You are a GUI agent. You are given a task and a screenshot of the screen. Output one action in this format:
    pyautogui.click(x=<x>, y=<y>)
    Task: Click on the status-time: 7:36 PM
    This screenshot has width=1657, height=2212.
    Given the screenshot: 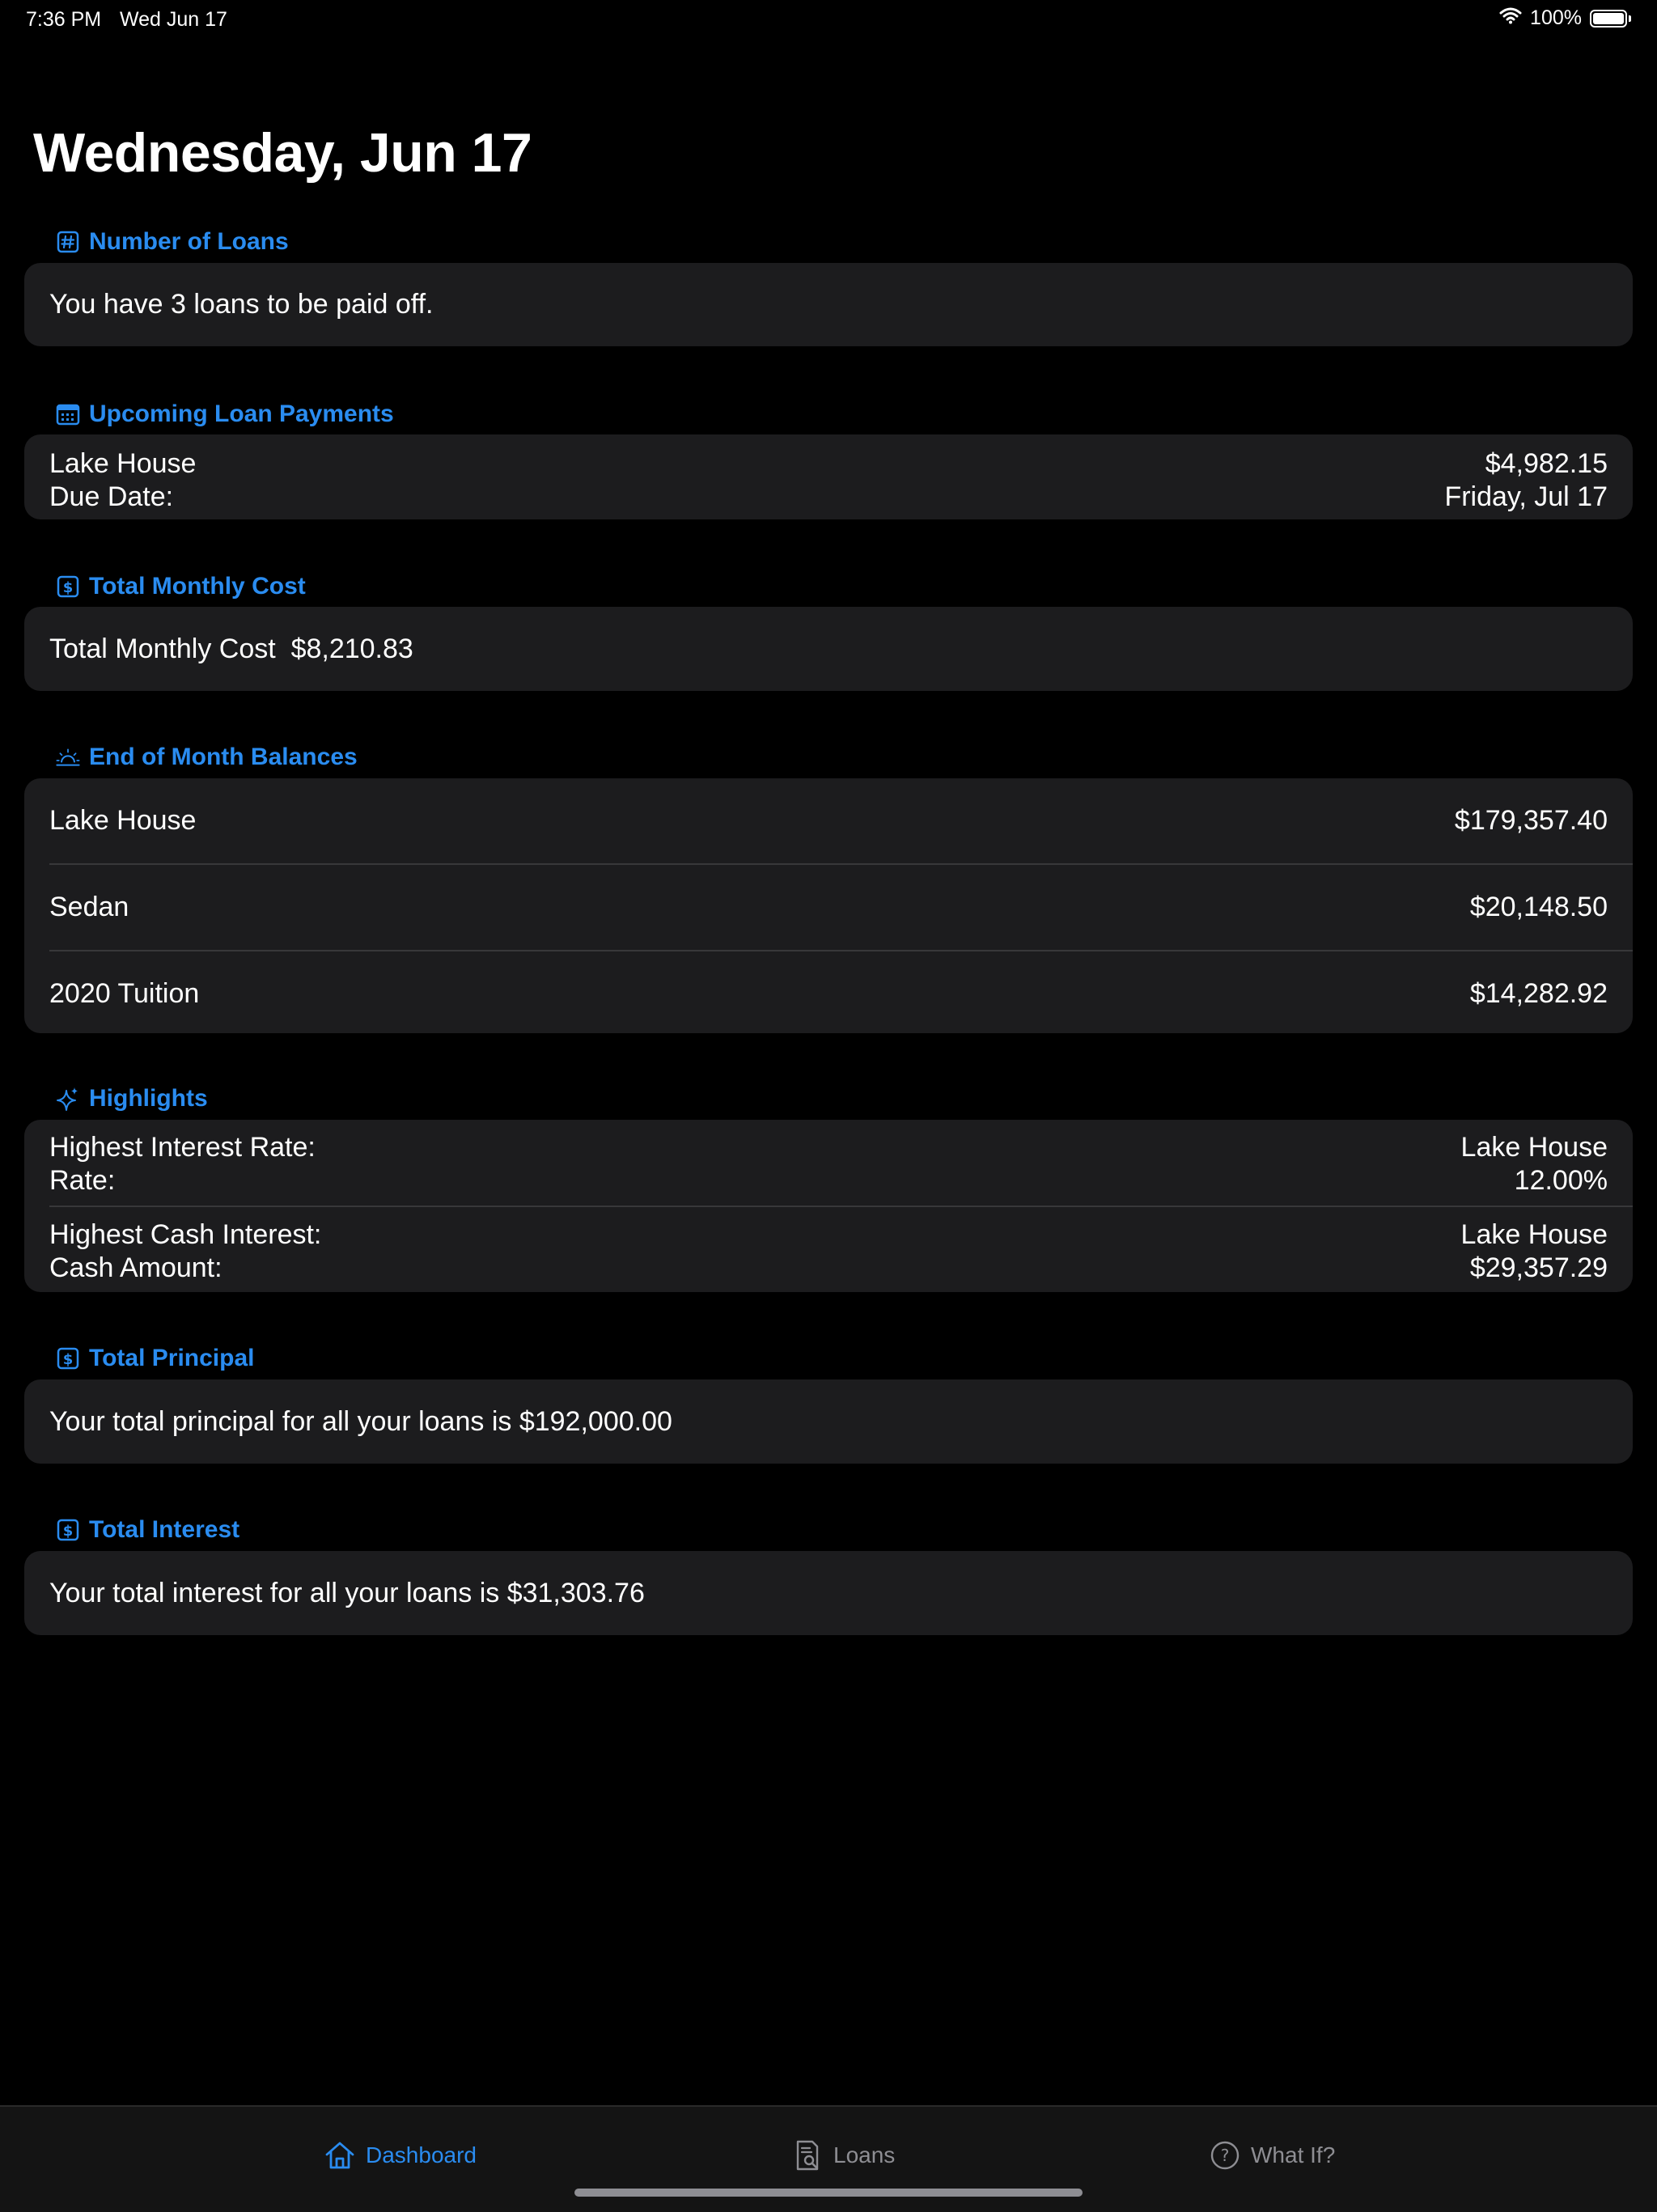 What is the action you would take?
    pyautogui.click(x=64, y=19)
    